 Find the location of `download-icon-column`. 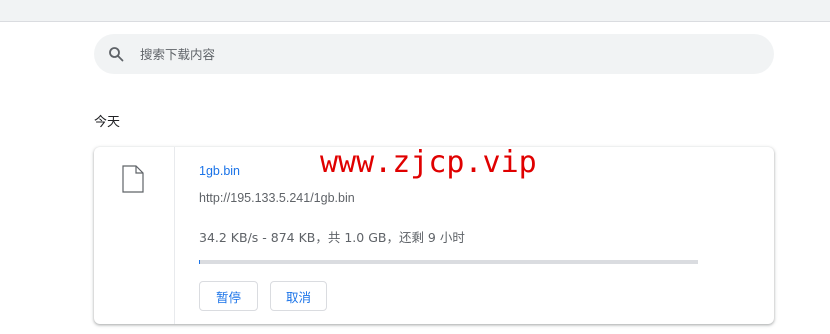

download-icon-column is located at coordinates (134, 235).